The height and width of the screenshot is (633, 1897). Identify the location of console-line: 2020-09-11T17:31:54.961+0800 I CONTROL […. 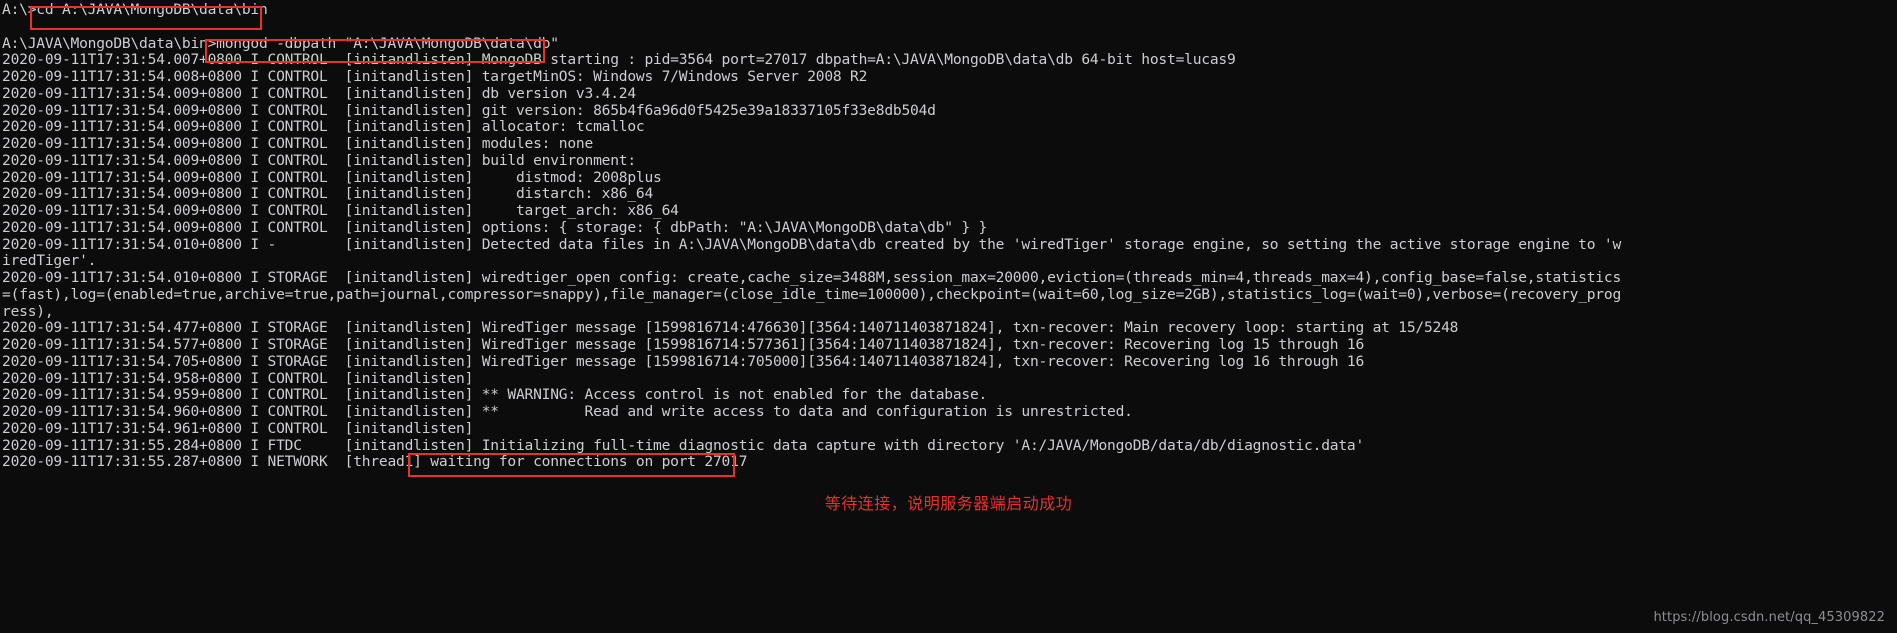
(238, 428).